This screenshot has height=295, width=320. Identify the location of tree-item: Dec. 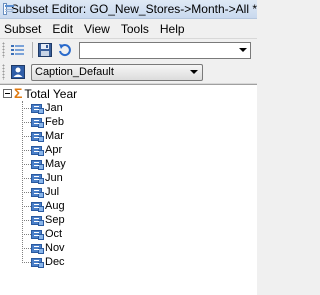
(43, 262).